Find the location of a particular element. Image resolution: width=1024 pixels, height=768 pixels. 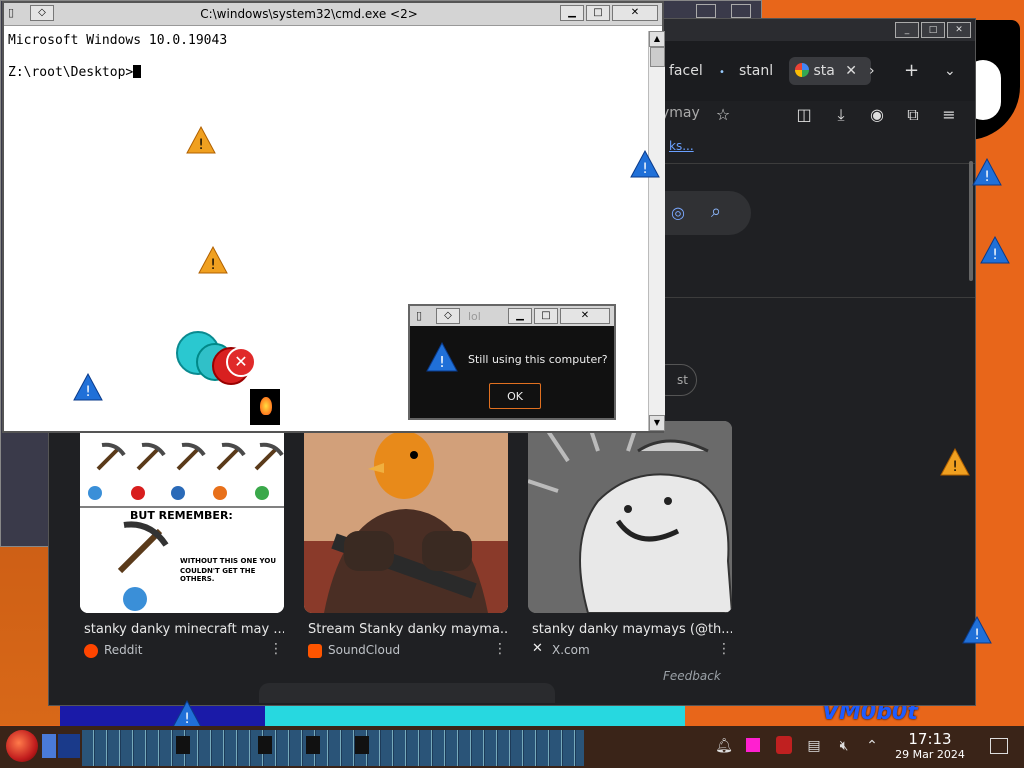

result-source-3: X.com is located at coordinates (571, 650).